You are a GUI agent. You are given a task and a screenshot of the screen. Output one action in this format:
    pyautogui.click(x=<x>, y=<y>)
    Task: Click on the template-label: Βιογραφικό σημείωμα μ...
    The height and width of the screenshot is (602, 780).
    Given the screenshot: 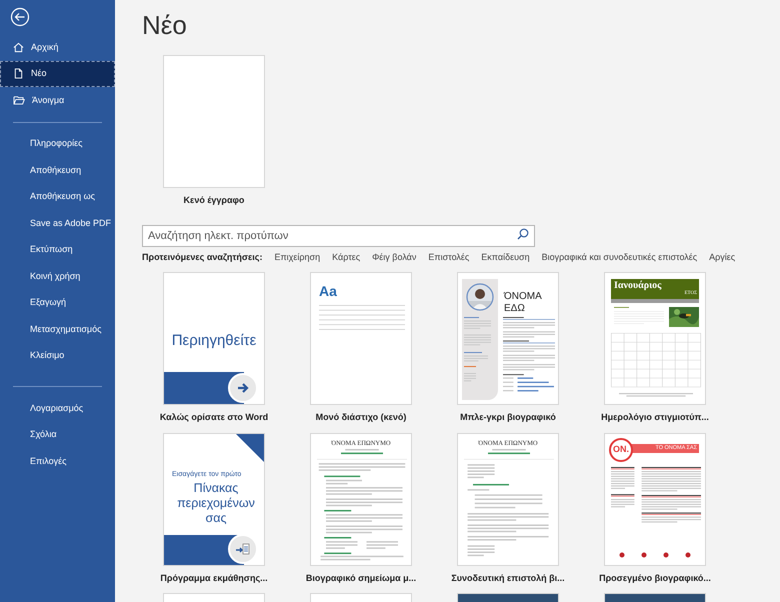 What is the action you would take?
    pyautogui.click(x=361, y=578)
    